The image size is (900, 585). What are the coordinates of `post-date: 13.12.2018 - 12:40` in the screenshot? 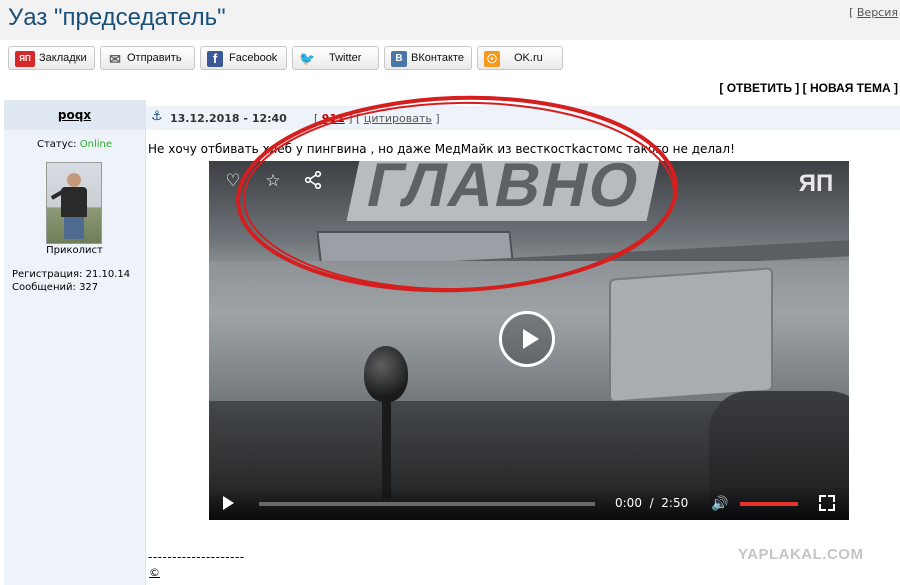 It's located at (228, 118).